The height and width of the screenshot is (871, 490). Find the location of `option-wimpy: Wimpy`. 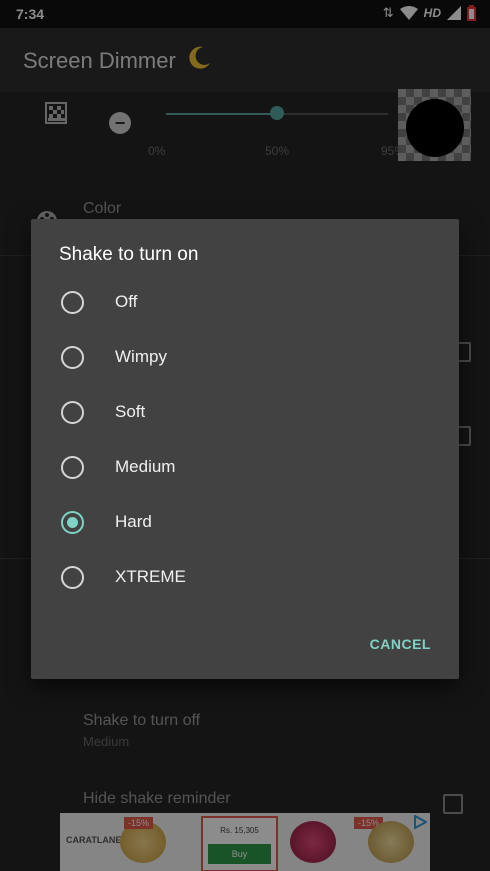

option-wimpy: Wimpy is located at coordinates (245, 358).